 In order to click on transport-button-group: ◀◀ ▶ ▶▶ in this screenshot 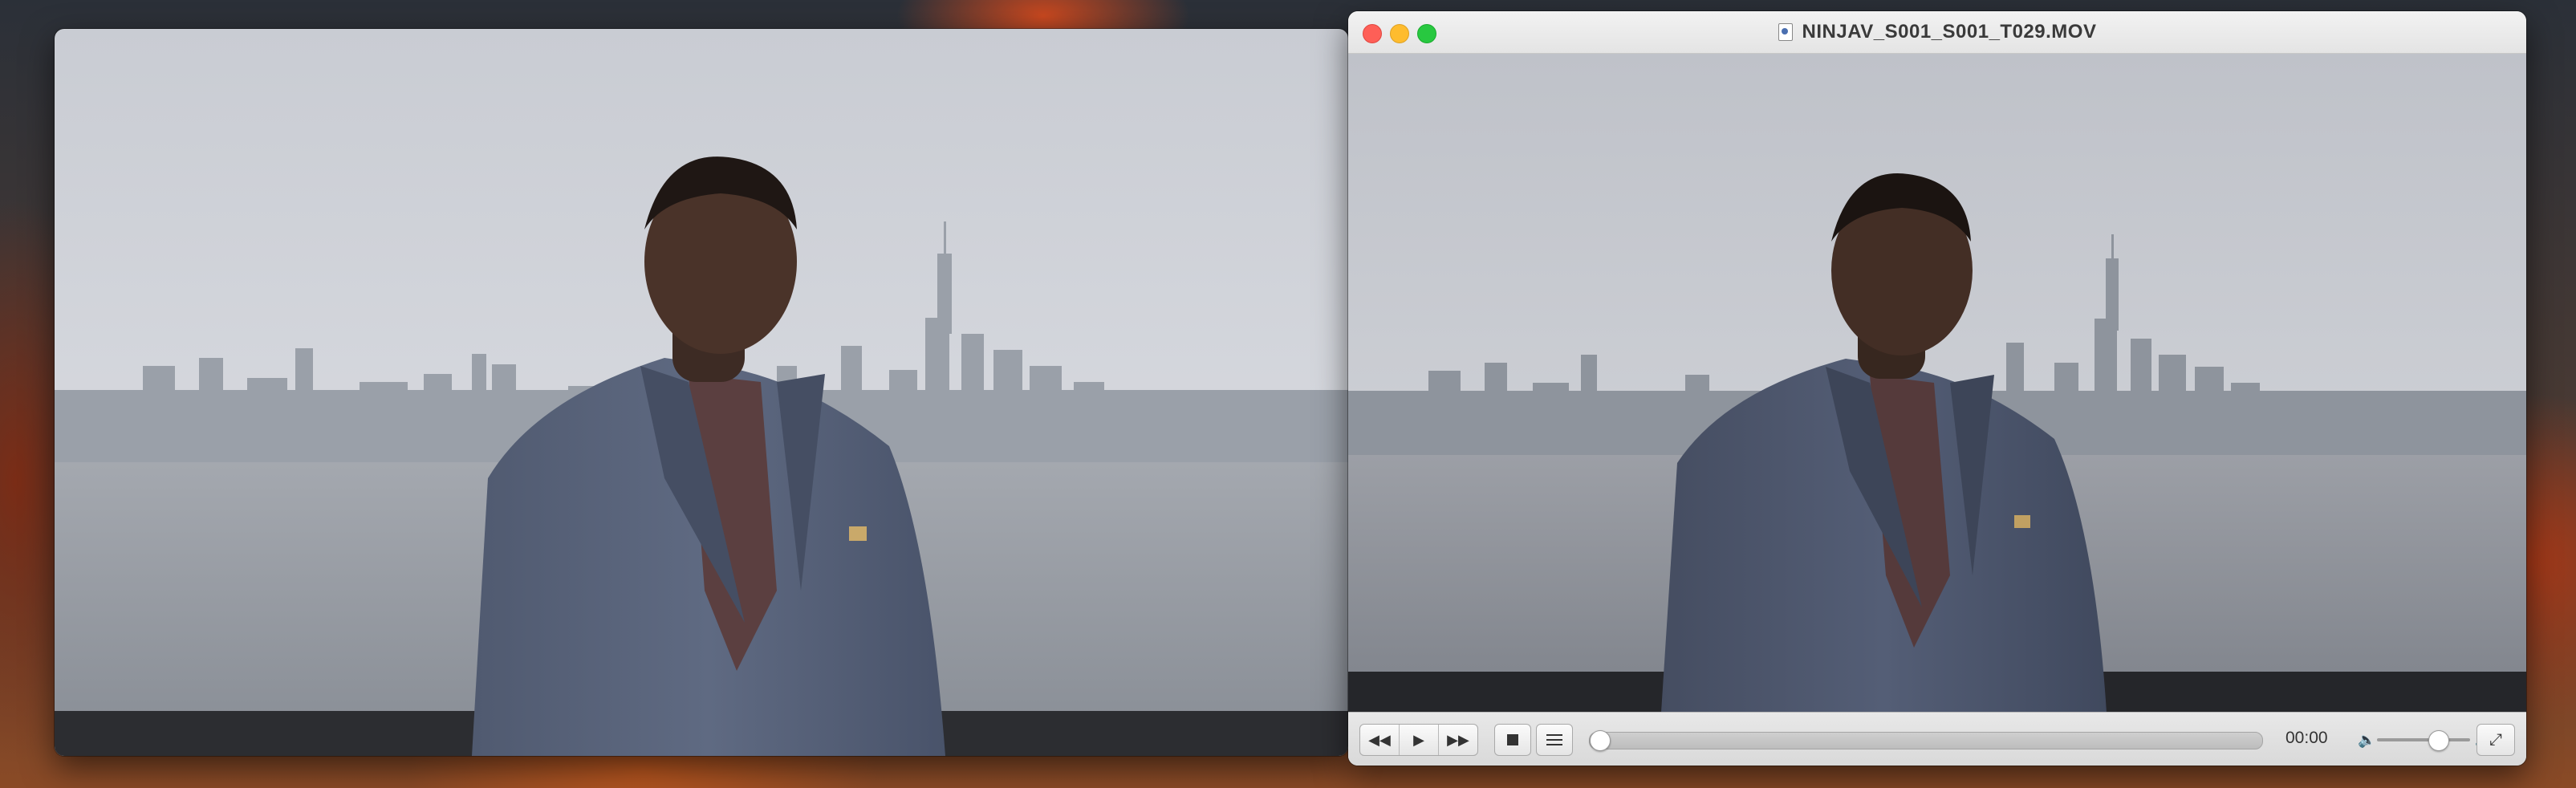, I will do `click(1418, 740)`.